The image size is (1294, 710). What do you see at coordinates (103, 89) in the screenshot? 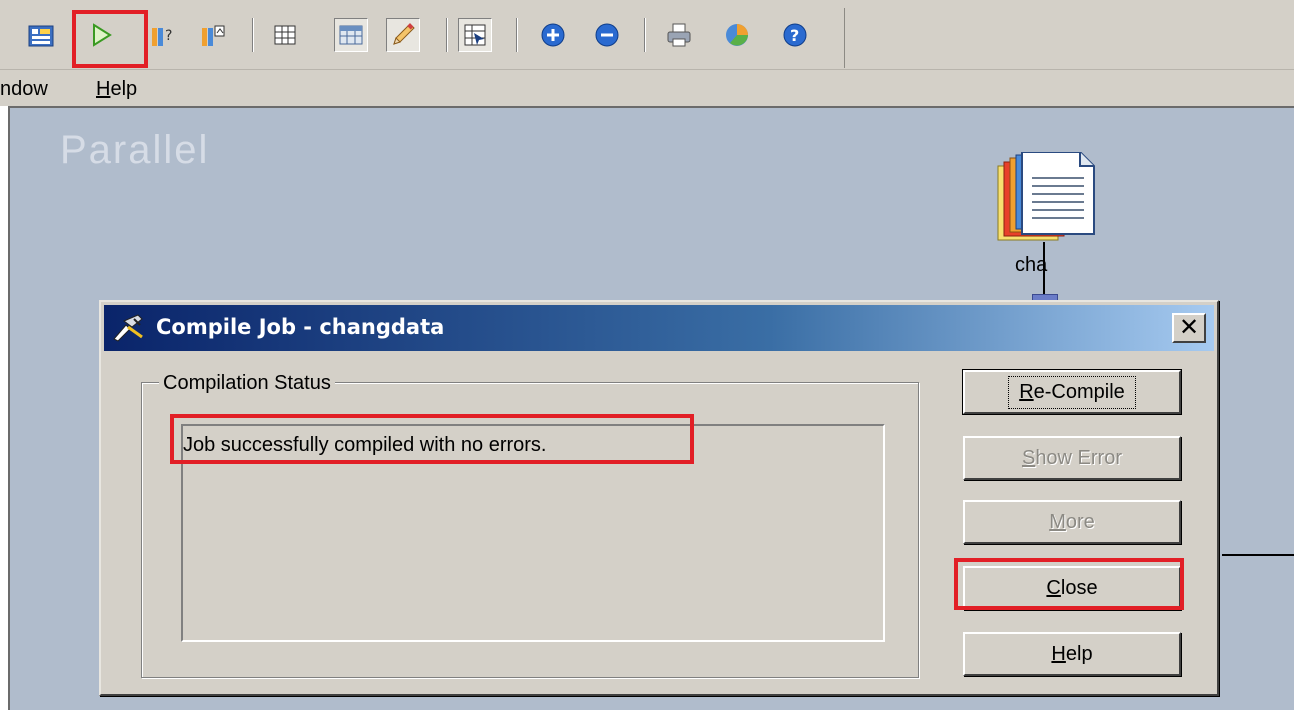
I see `menu-help-mnemonic: H` at bounding box center [103, 89].